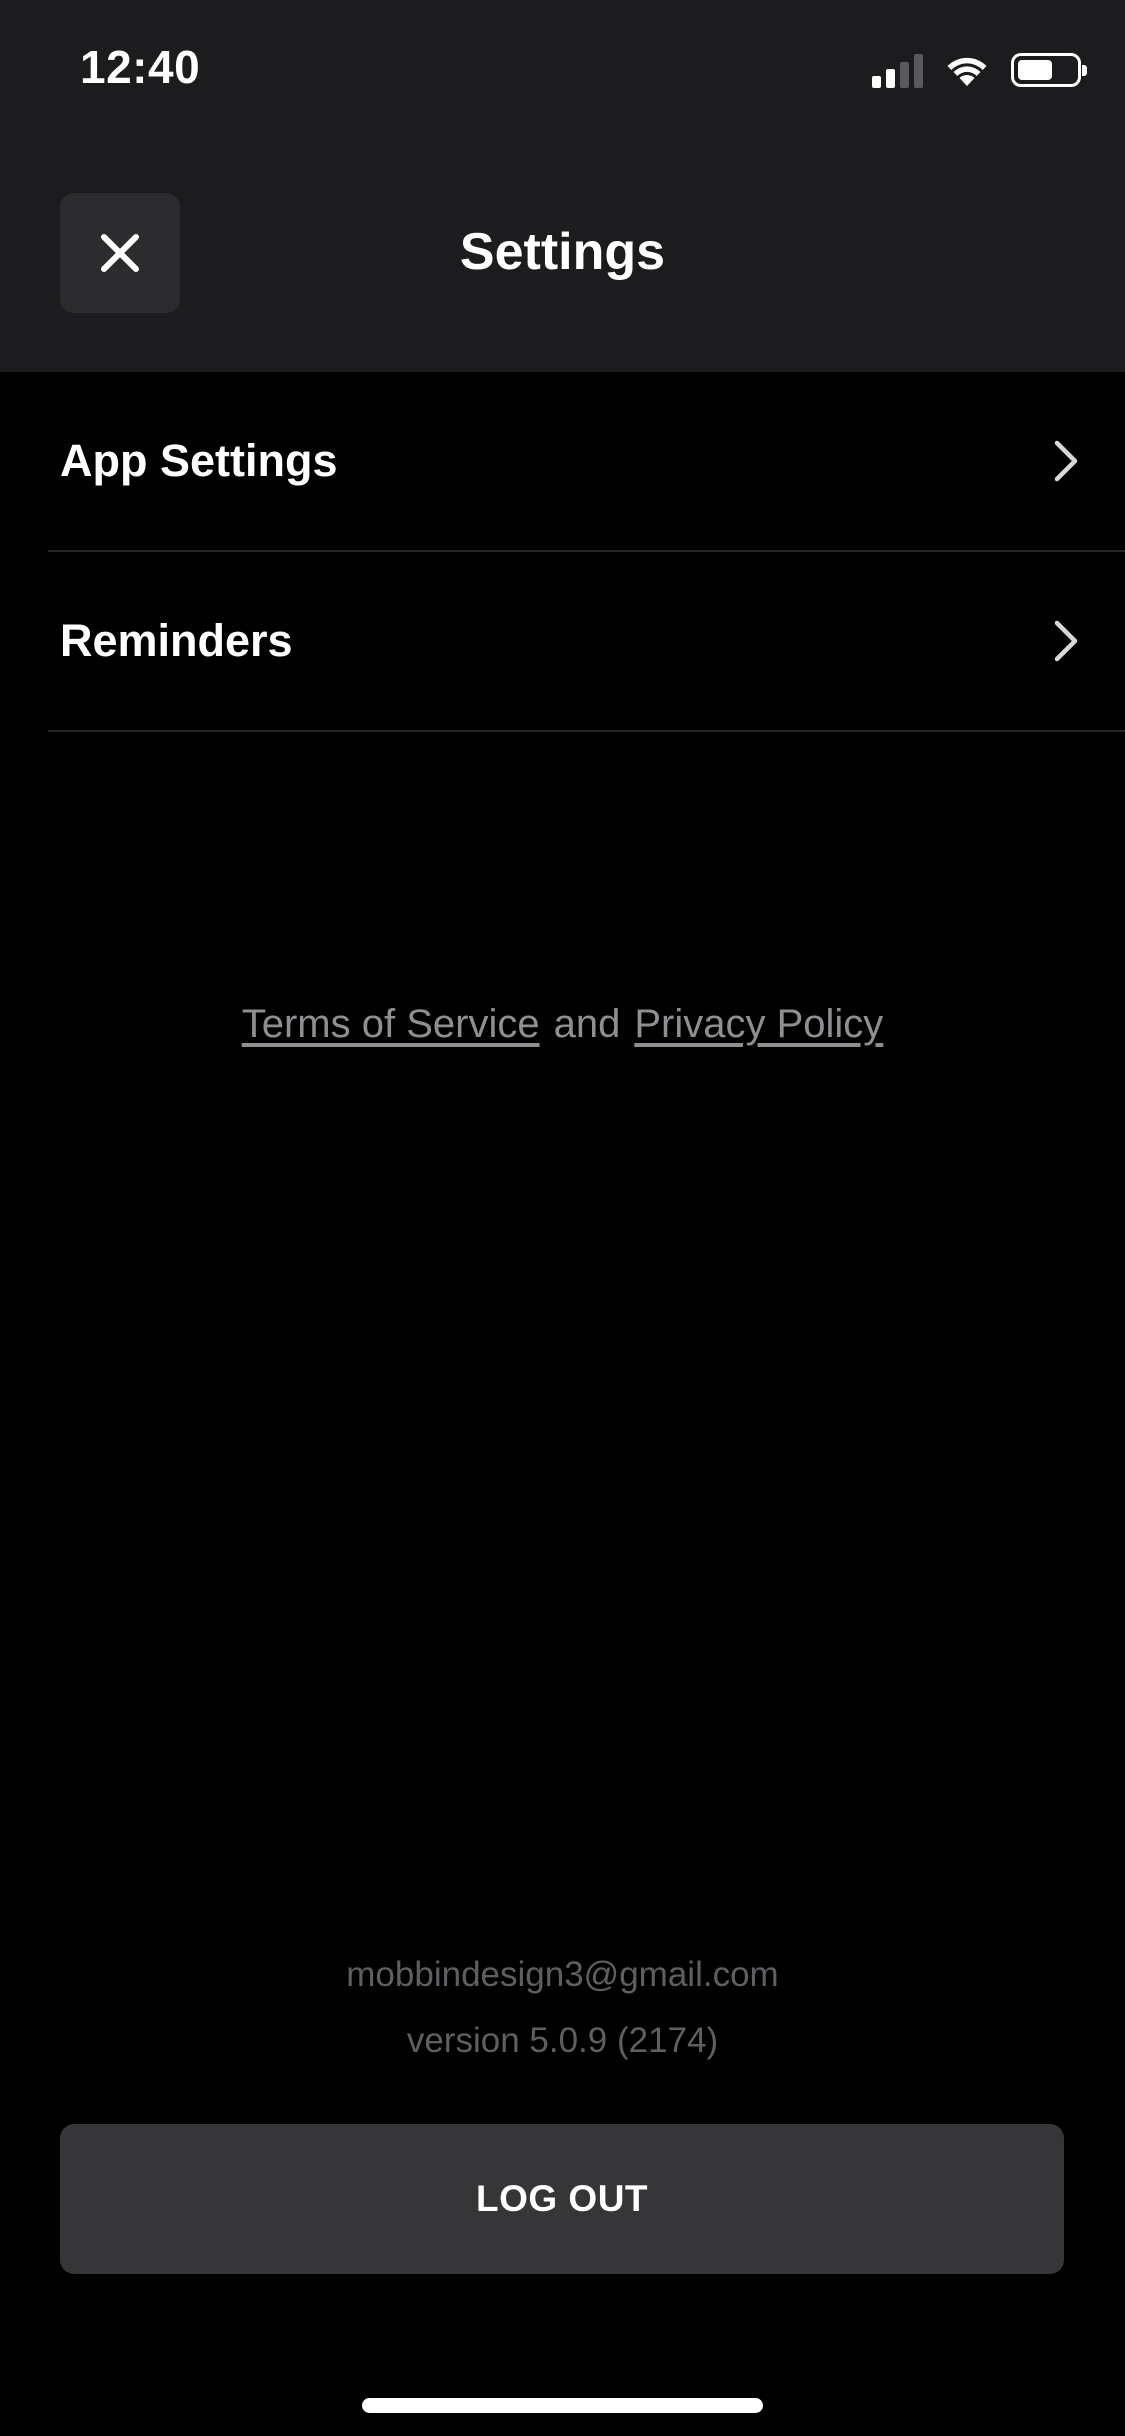  What do you see at coordinates (562, 2199) in the screenshot?
I see `logout-button: LOG OUT` at bounding box center [562, 2199].